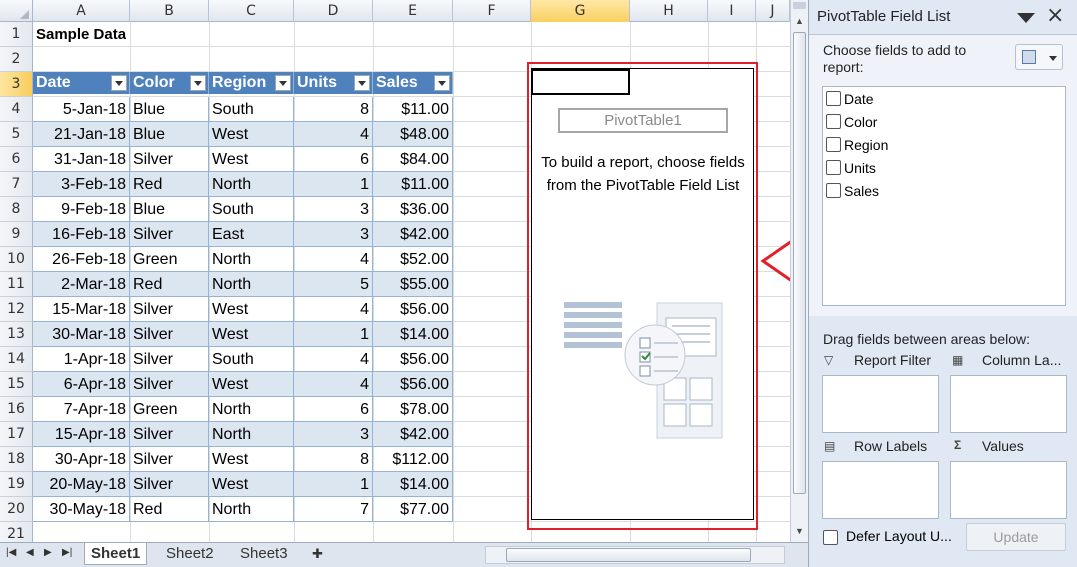 The image size is (1077, 567). What do you see at coordinates (16, 59) in the screenshot?
I see `row-header: 2` at bounding box center [16, 59].